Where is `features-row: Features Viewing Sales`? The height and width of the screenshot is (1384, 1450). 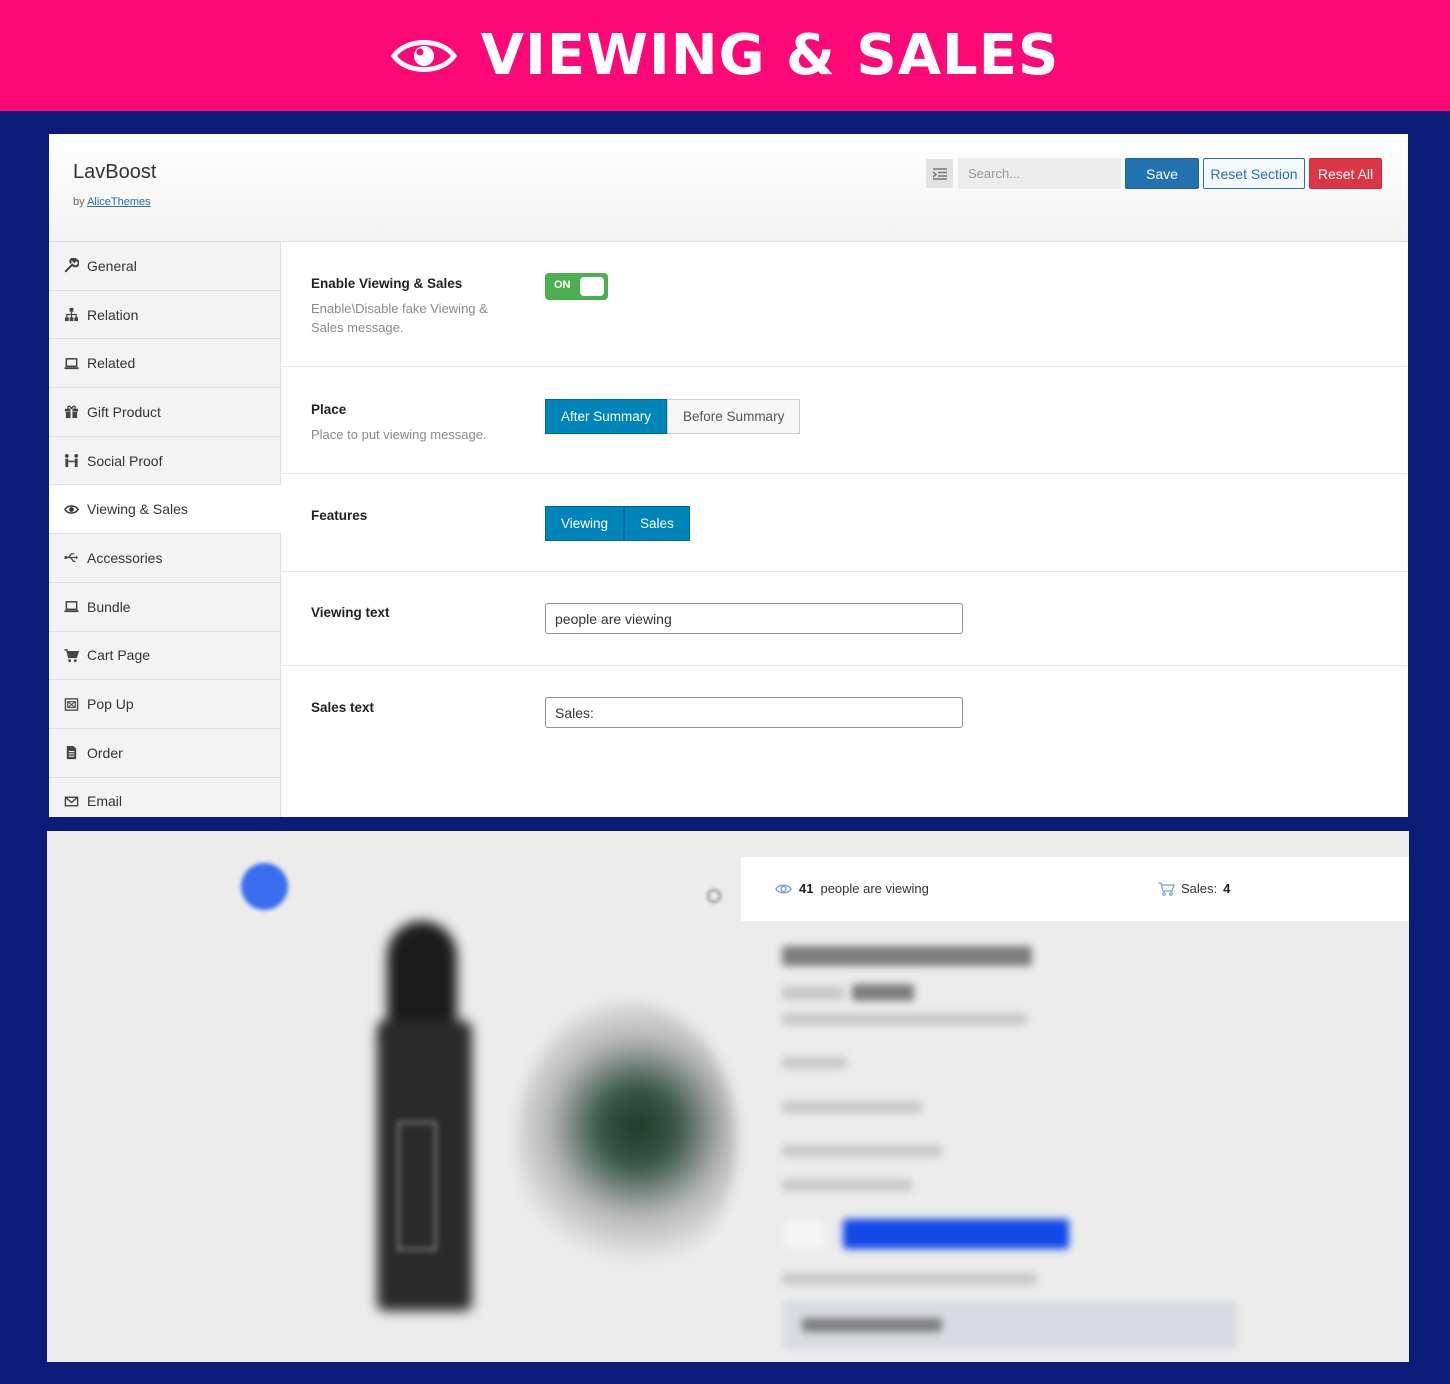 features-row: Features Viewing Sales is located at coordinates (845, 523).